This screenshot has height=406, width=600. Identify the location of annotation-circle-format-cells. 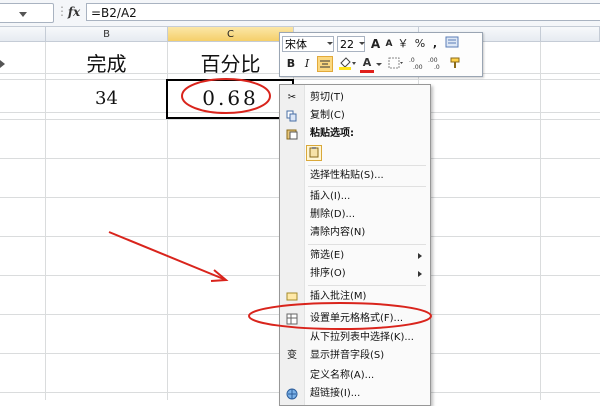
(340, 316).